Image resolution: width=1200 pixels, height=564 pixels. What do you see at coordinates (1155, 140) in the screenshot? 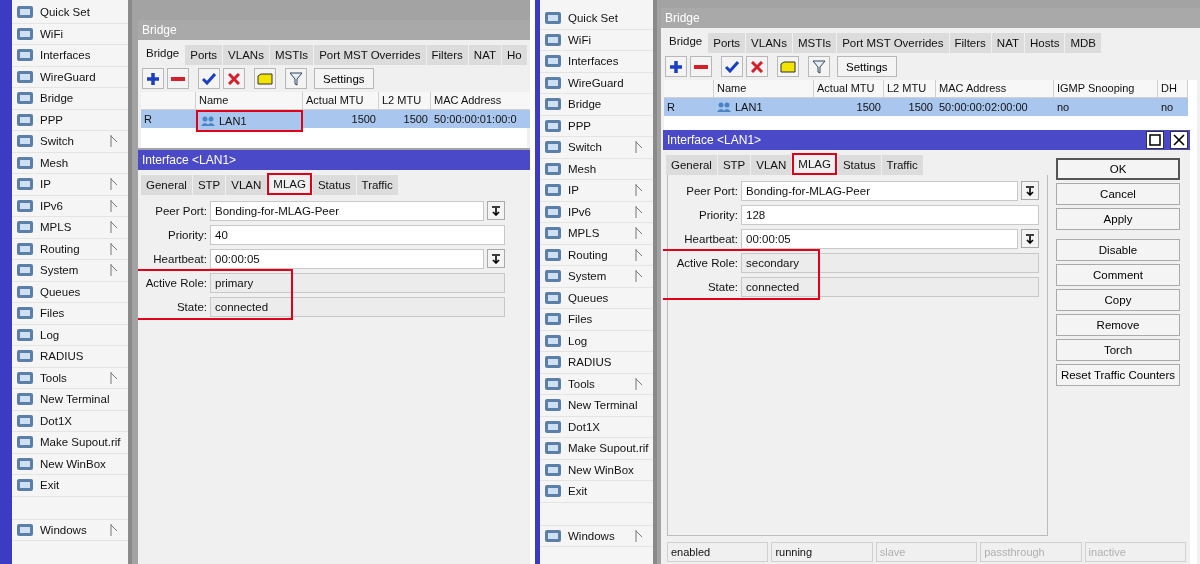
I see `maximize-icon` at bounding box center [1155, 140].